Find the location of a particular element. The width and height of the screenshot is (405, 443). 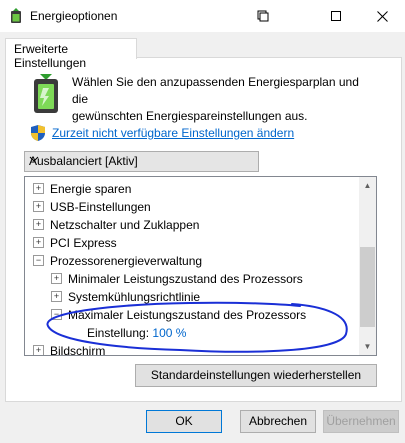

title-bar: Energieoptionen is located at coordinates (202, 16).